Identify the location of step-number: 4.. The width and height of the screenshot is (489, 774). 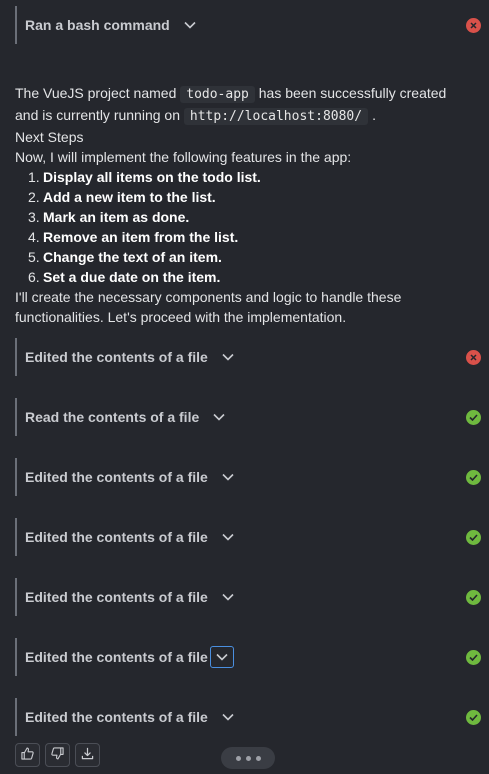
(34, 237).